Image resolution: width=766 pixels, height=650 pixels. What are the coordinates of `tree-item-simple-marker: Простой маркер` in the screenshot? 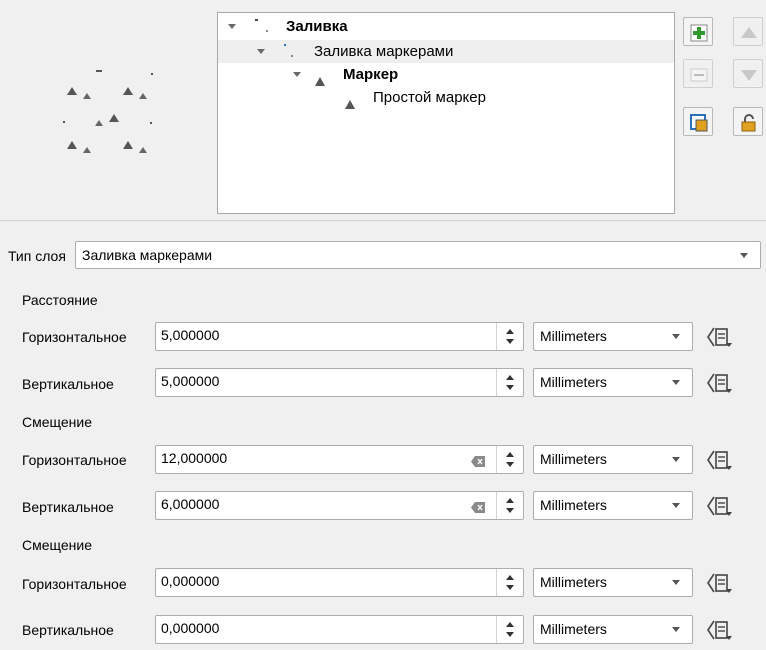 It's located at (446, 97).